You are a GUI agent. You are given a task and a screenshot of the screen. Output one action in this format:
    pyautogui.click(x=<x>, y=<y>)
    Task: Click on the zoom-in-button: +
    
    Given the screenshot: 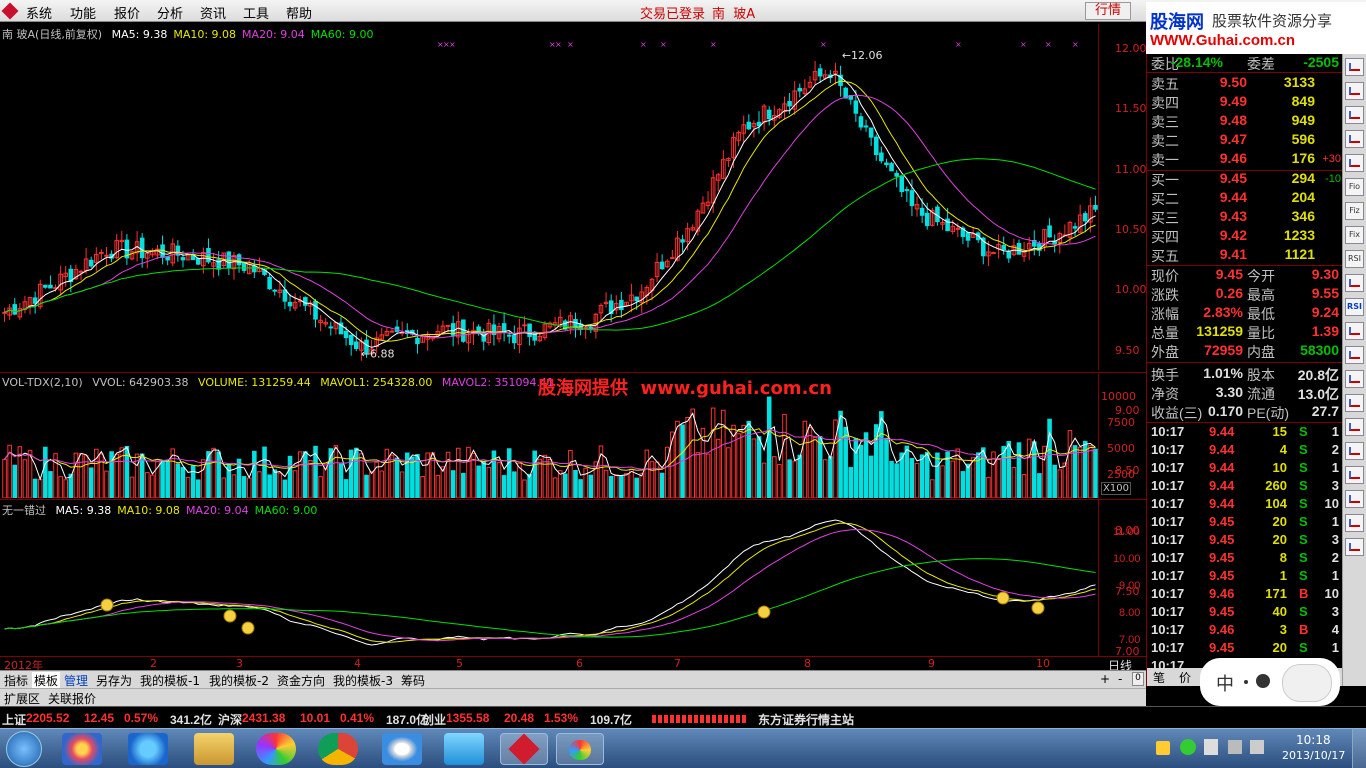 What is the action you would take?
    pyautogui.click(x=1105, y=679)
    